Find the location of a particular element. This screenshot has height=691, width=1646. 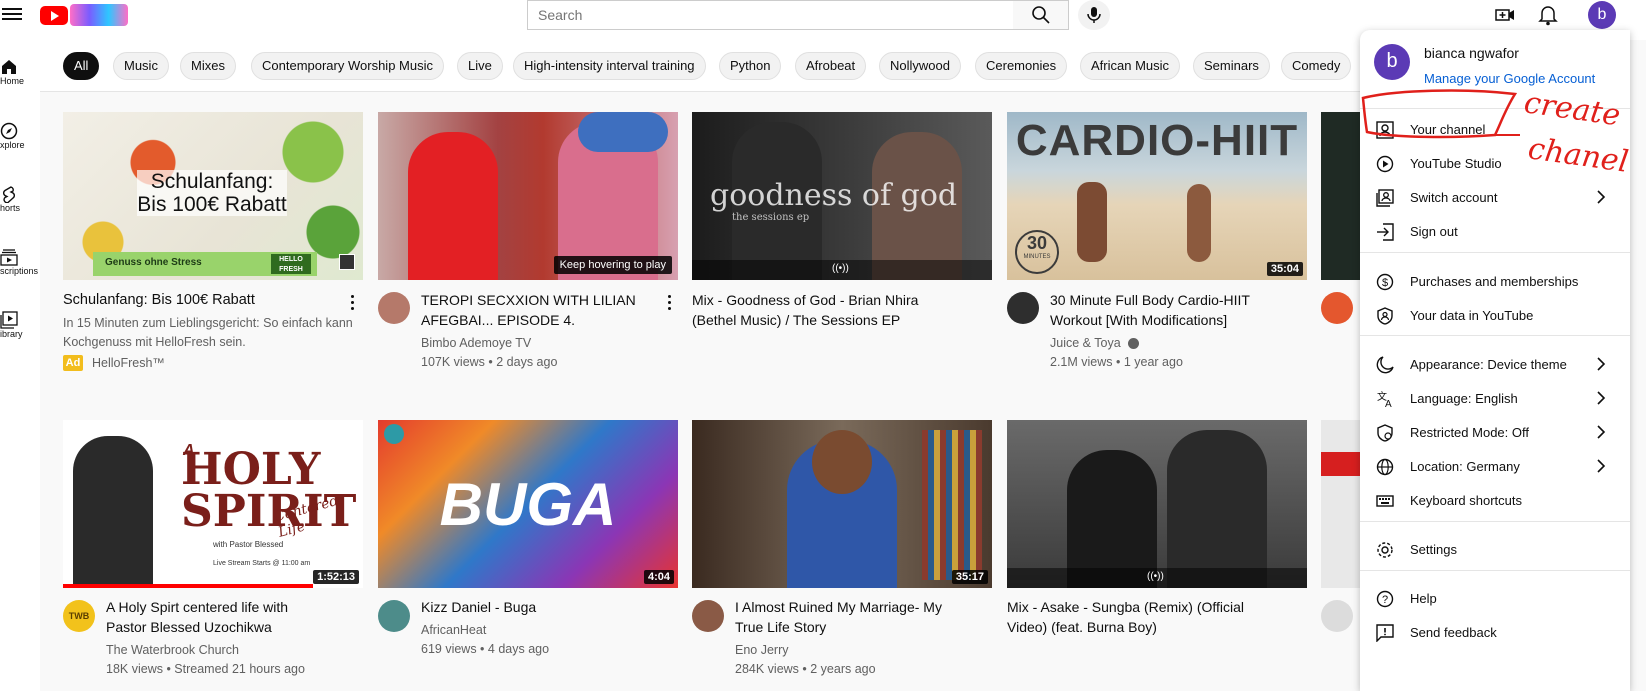

account-avatar-button: b is located at coordinates (1602, 15).